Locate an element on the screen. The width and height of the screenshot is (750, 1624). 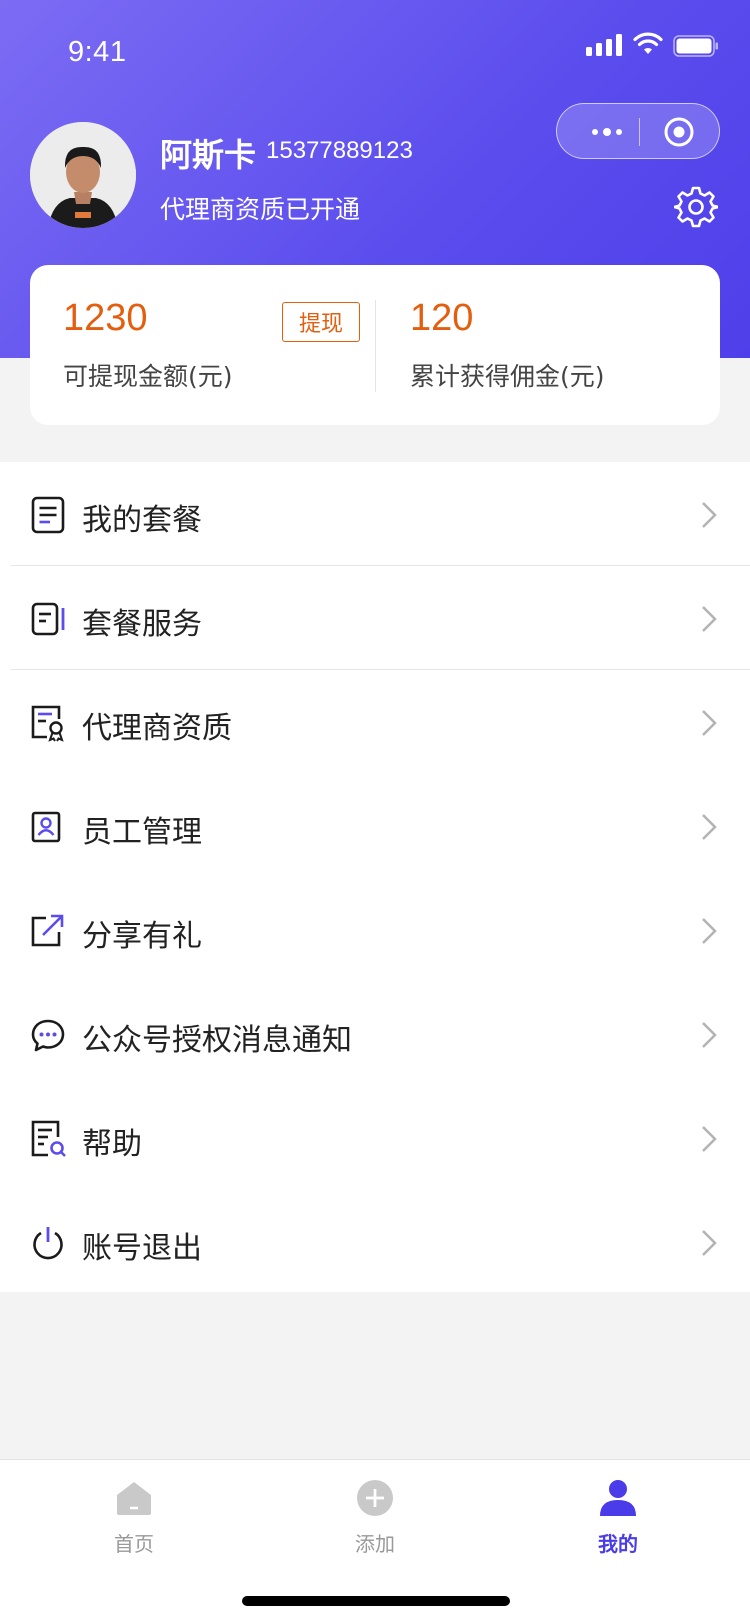
tab-label: 添加 is located at coordinates (375, 1544).